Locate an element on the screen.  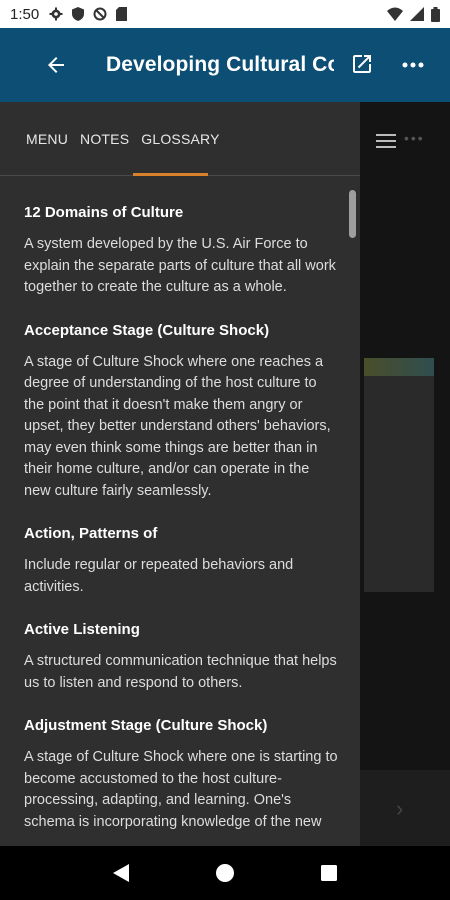
glossary-term: Adjustment Stage (Culture Shock) is located at coordinates (146, 725).